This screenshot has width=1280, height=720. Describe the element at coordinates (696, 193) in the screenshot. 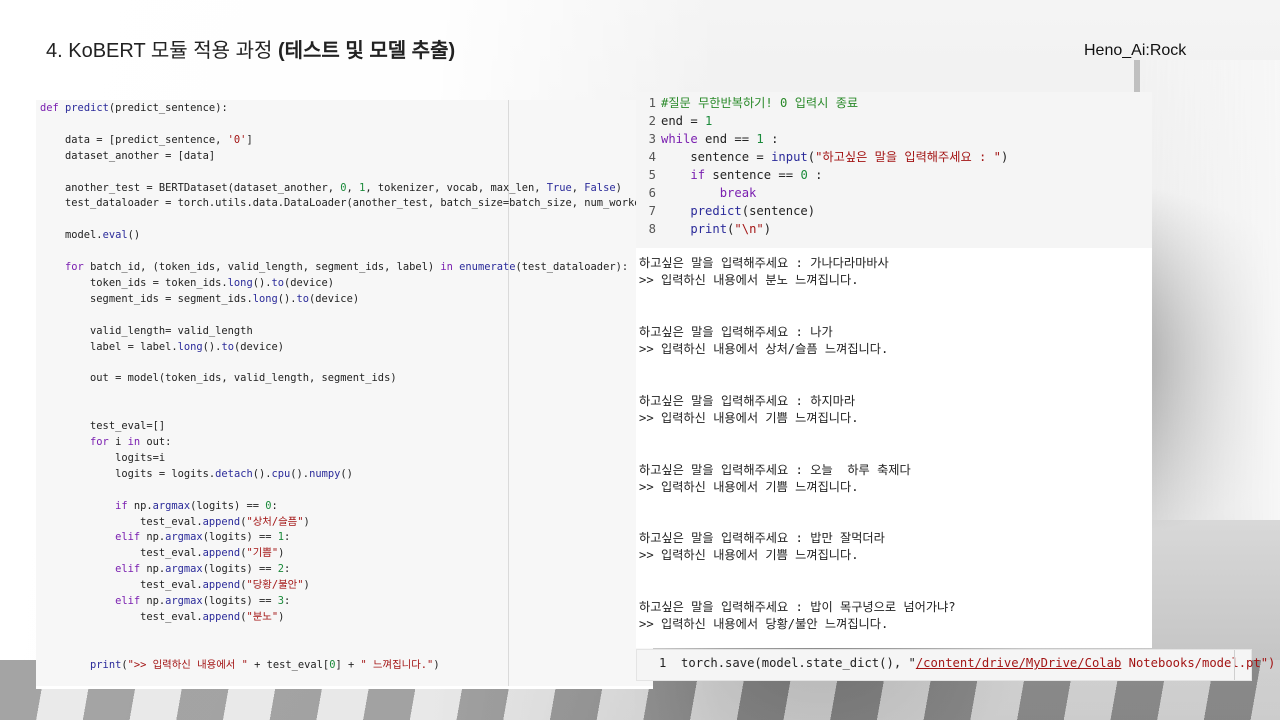

I see `code-line: 6 break` at that location.